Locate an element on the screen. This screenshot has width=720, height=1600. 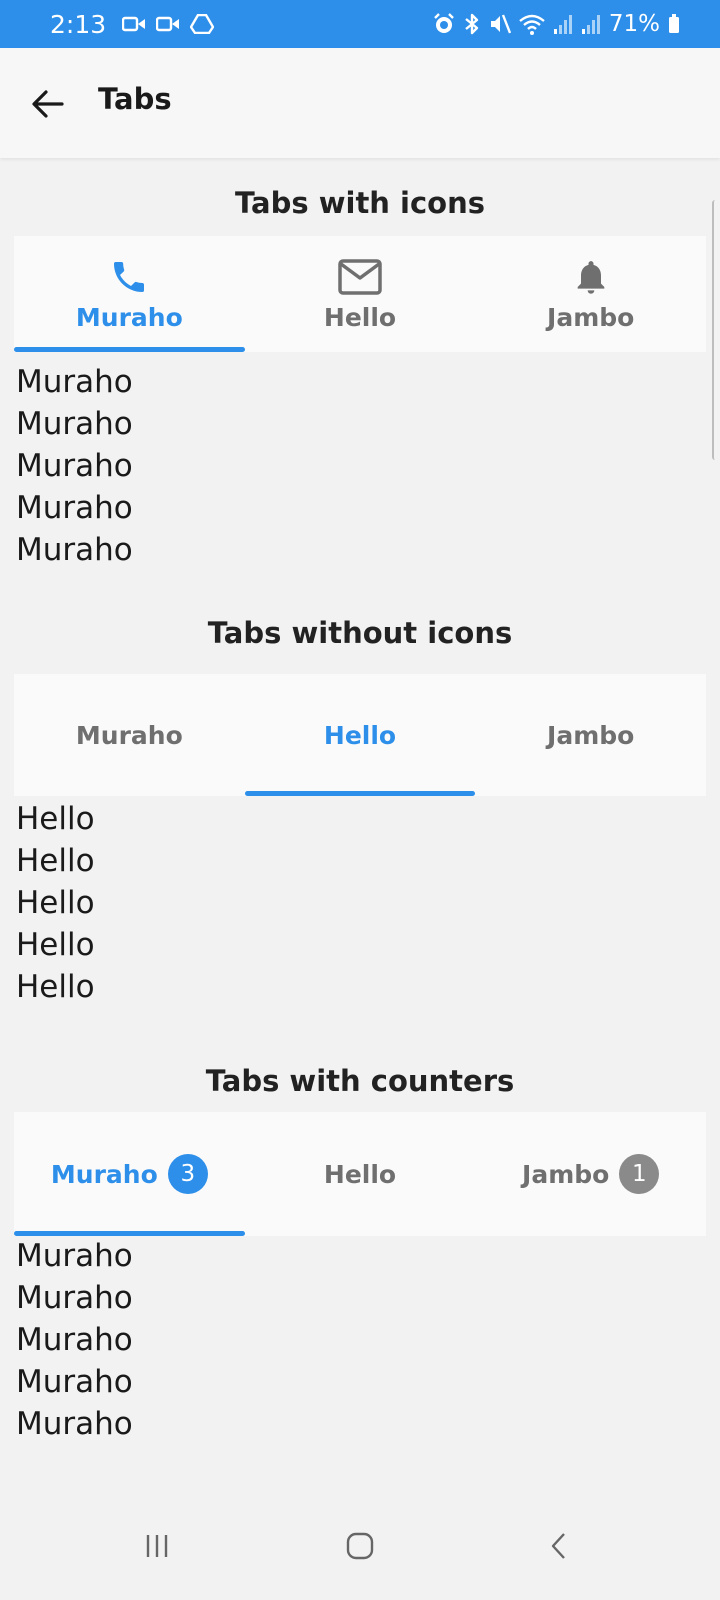
status-time: 2:13 is located at coordinates (78, 24).